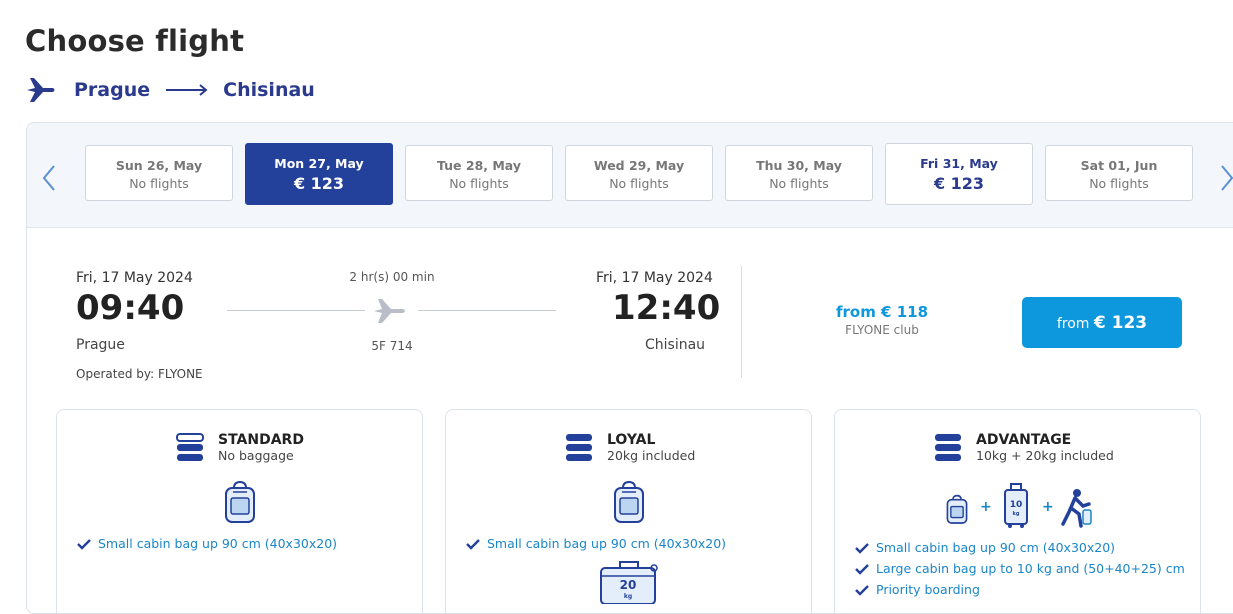 The image size is (1233, 614). I want to click on fare-name: STANDARD, so click(261, 440).